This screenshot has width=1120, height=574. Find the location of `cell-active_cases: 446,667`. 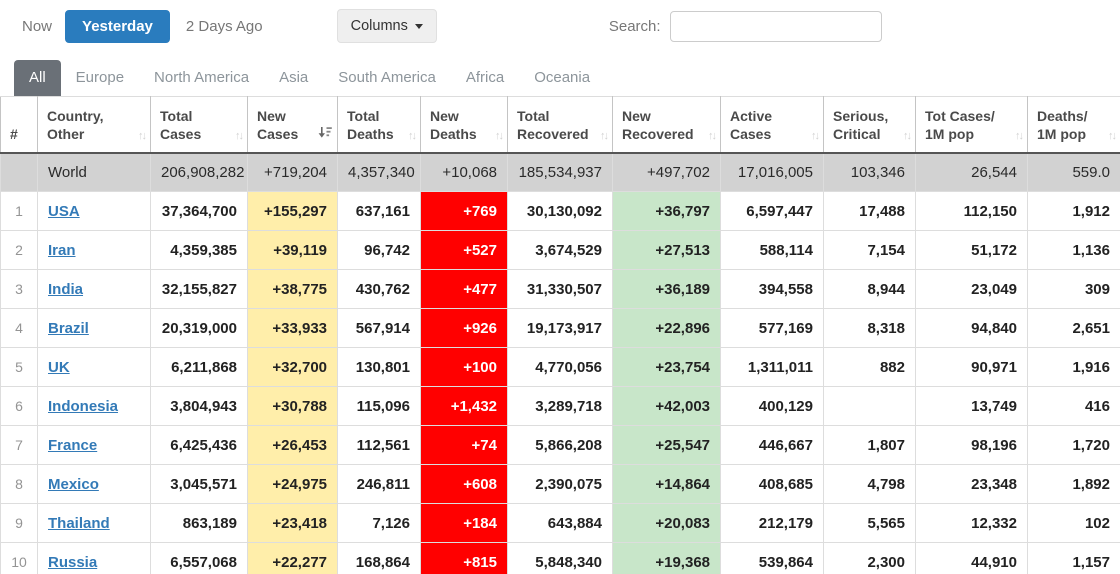

cell-active_cases: 446,667 is located at coordinates (772, 445).